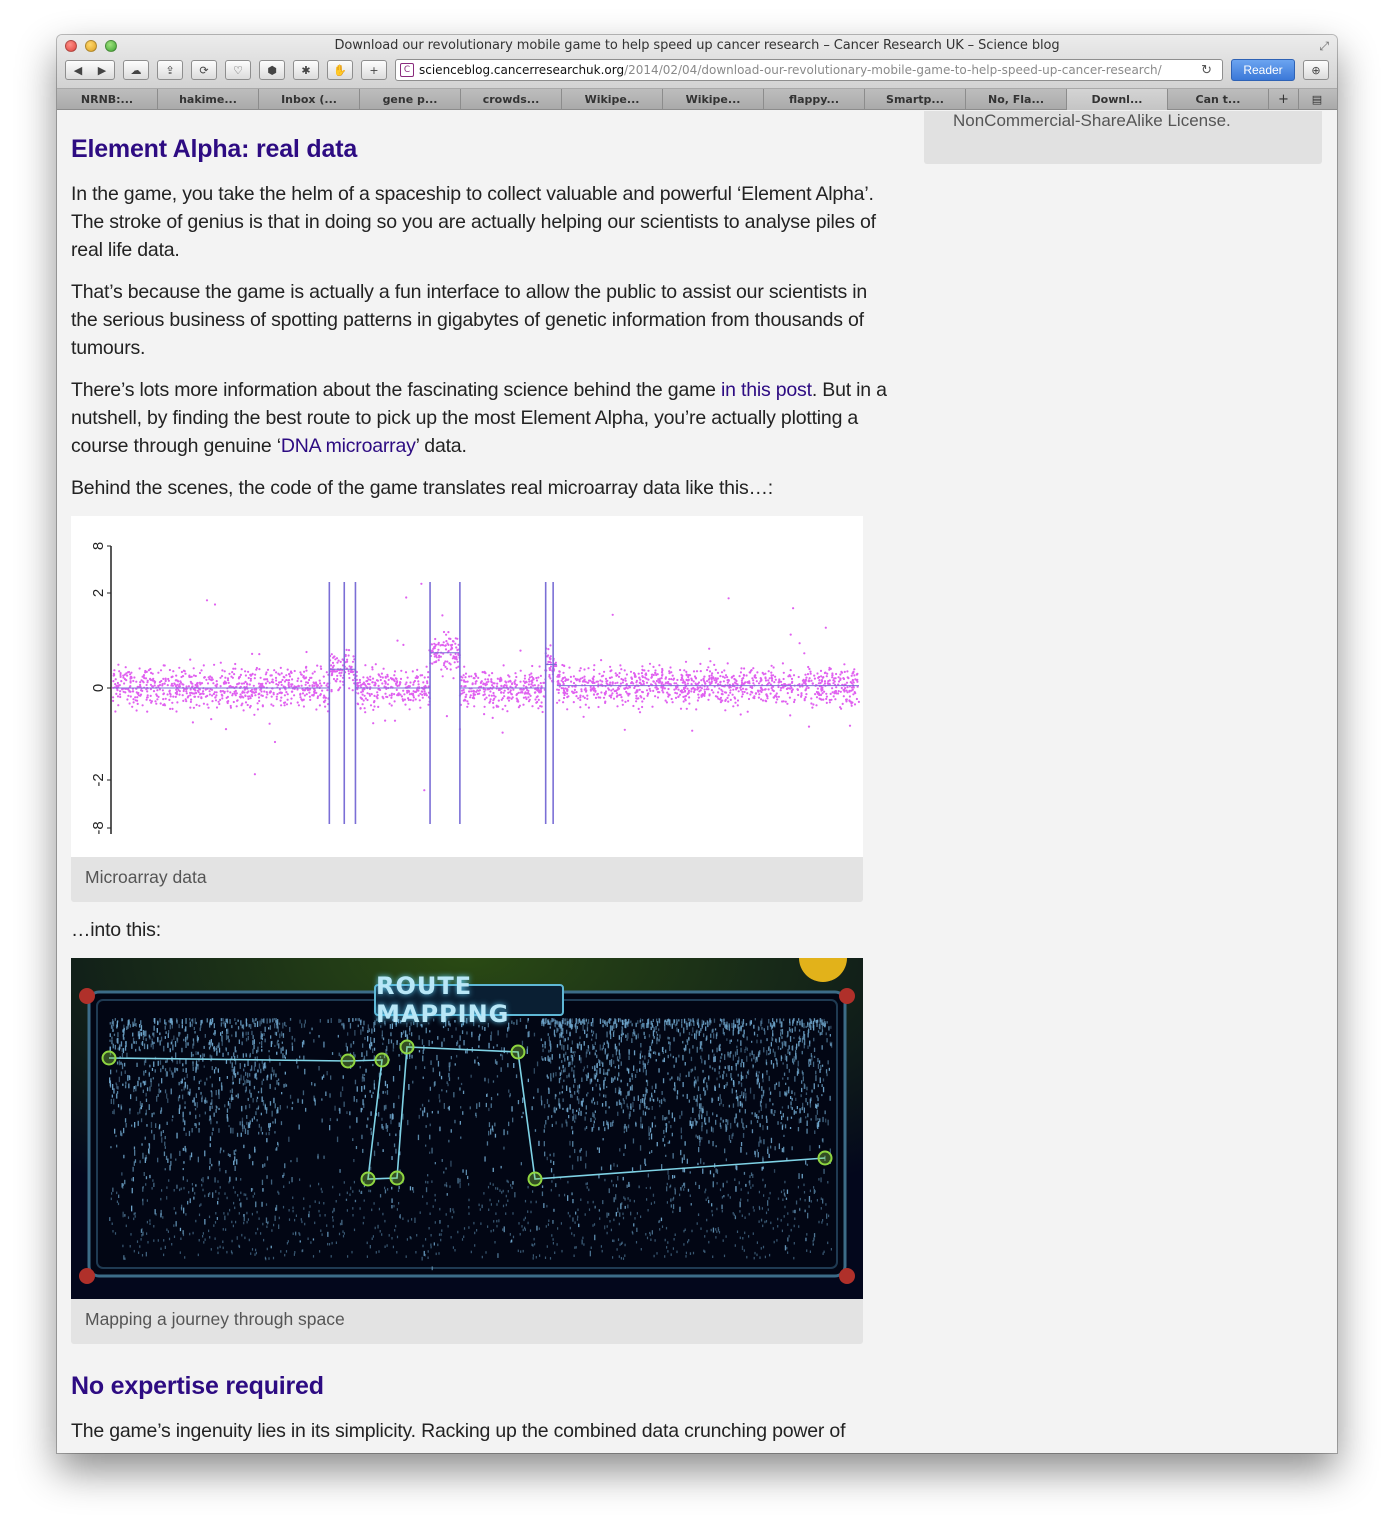  What do you see at coordinates (1206, 70) in the screenshot?
I see `reload-icon: ↻` at bounding box center [1206, 70].